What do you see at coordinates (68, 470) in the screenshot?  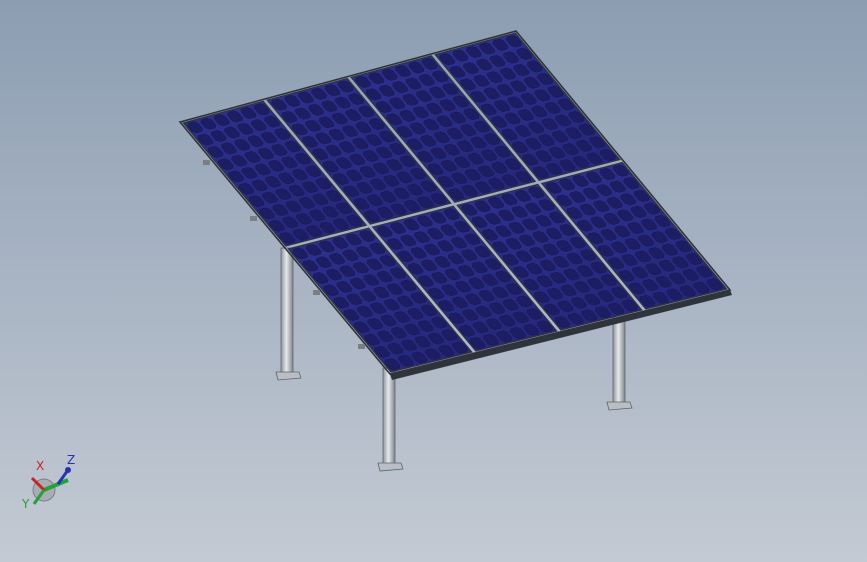 I see `z-axis-tip` at bounding box center [68, 470].